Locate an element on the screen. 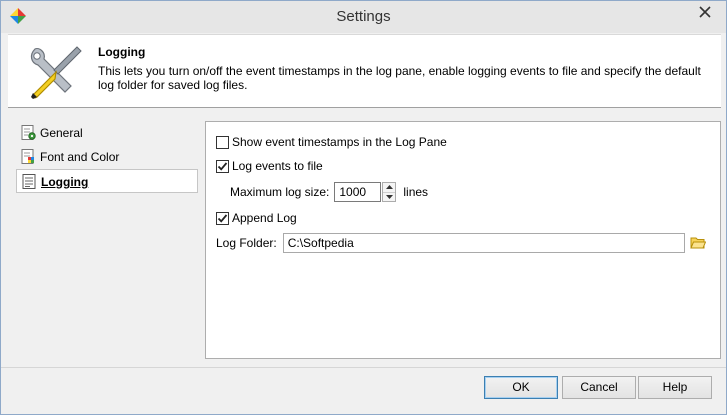  sidebar: General Font and Color Logging is located at coordinates (107, 157).